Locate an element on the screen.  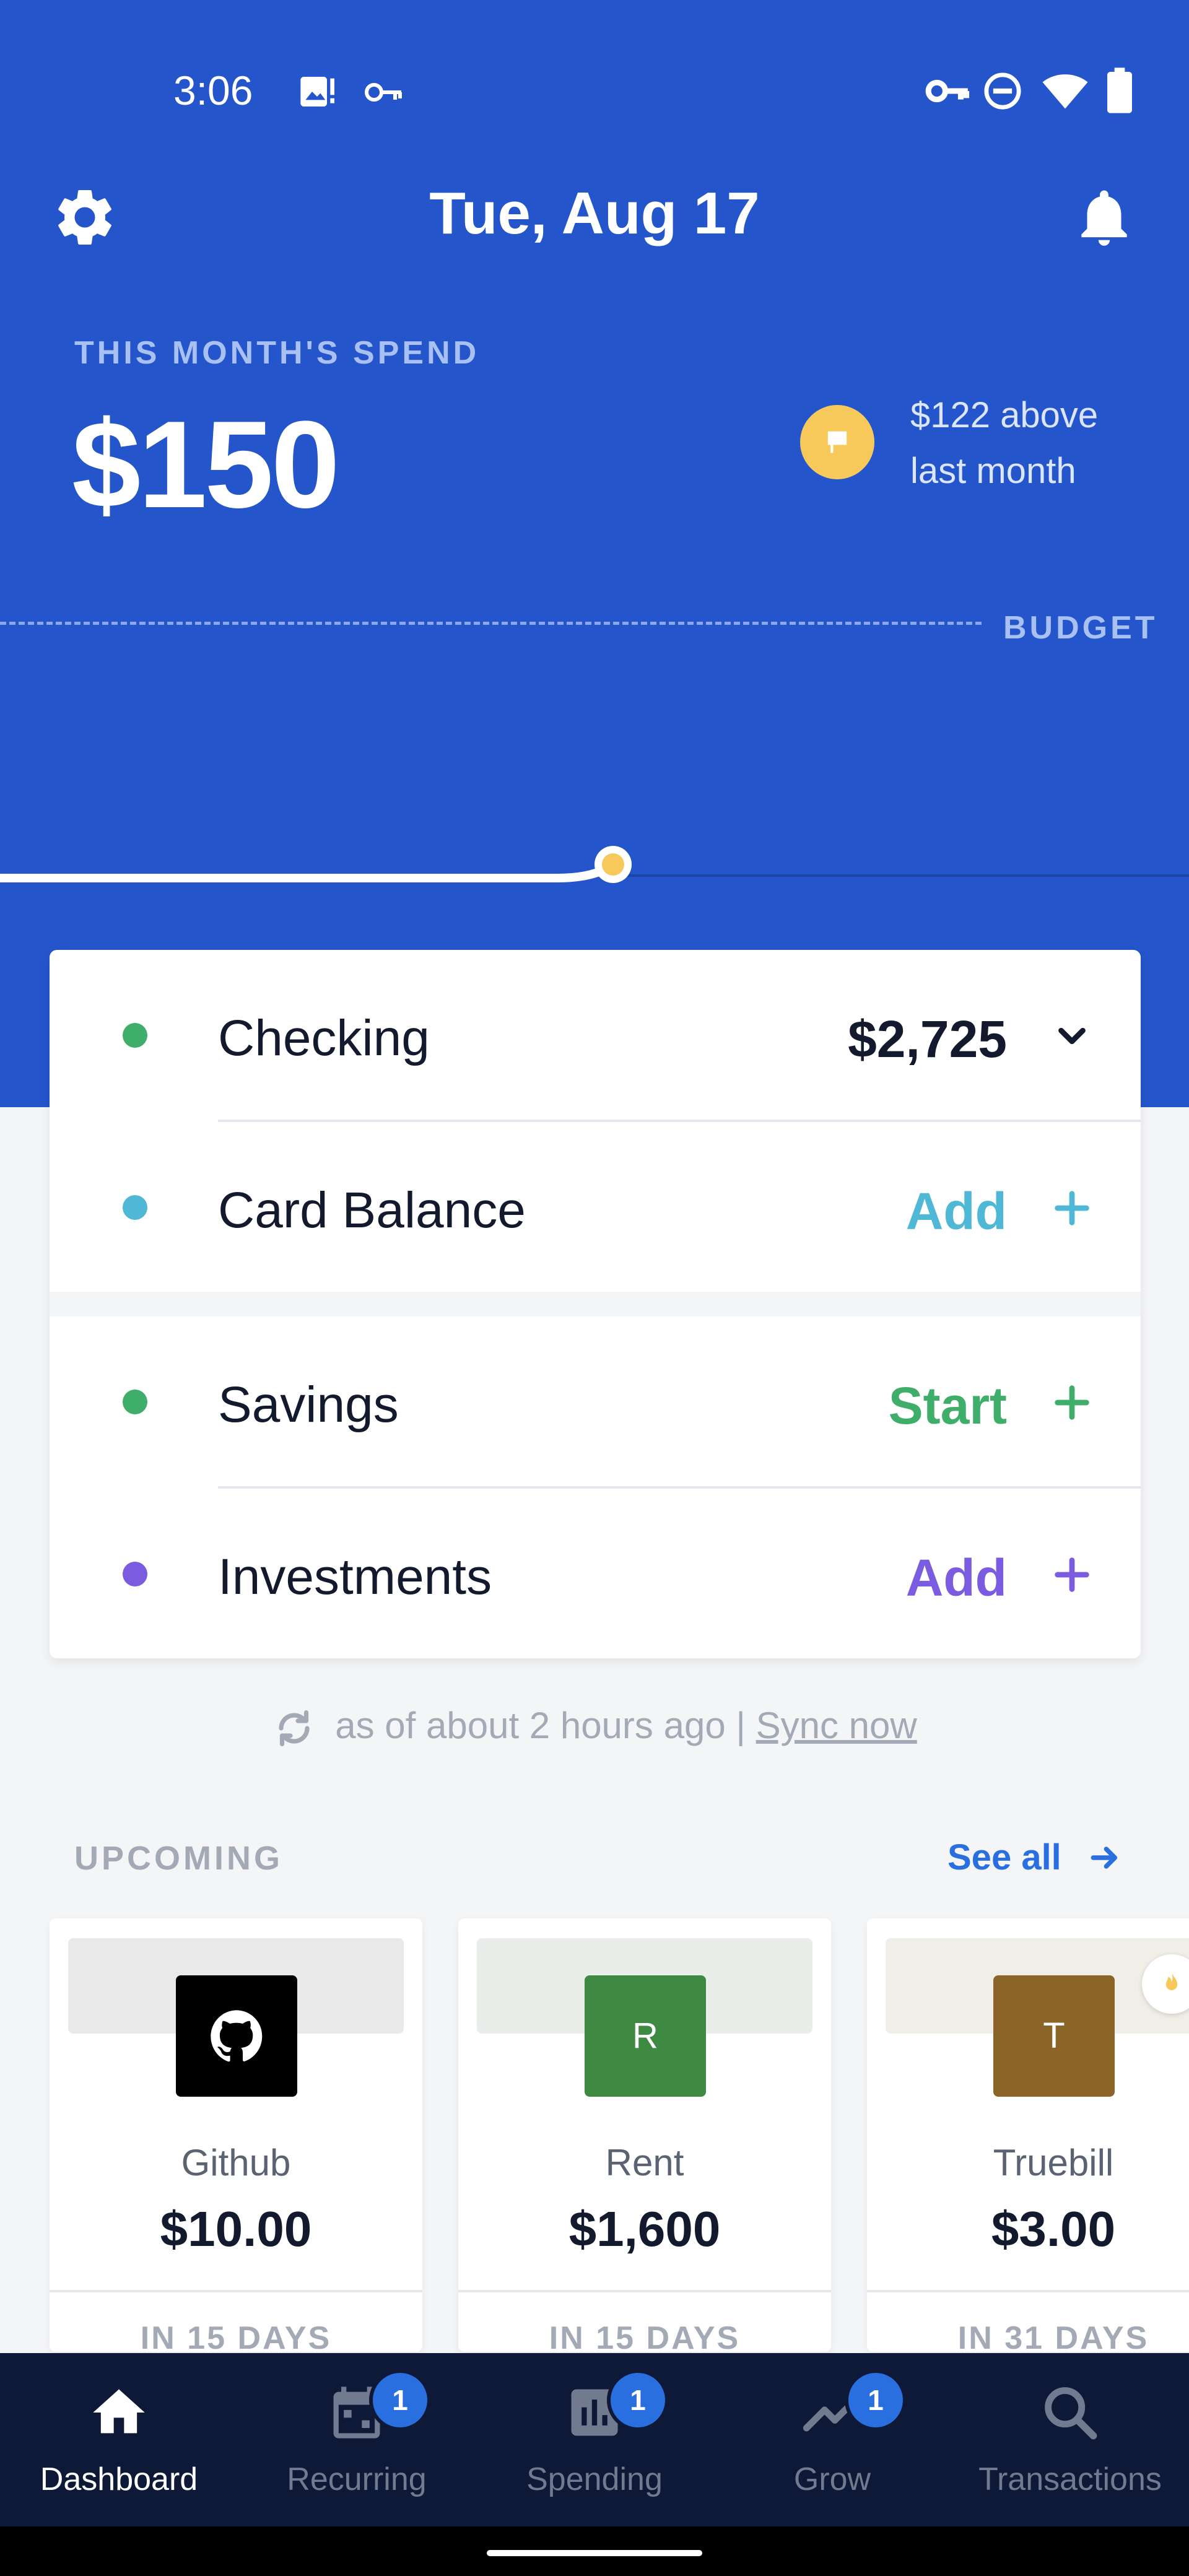
nav-grow: 1 Grow is located at coordinates (832, 2439).